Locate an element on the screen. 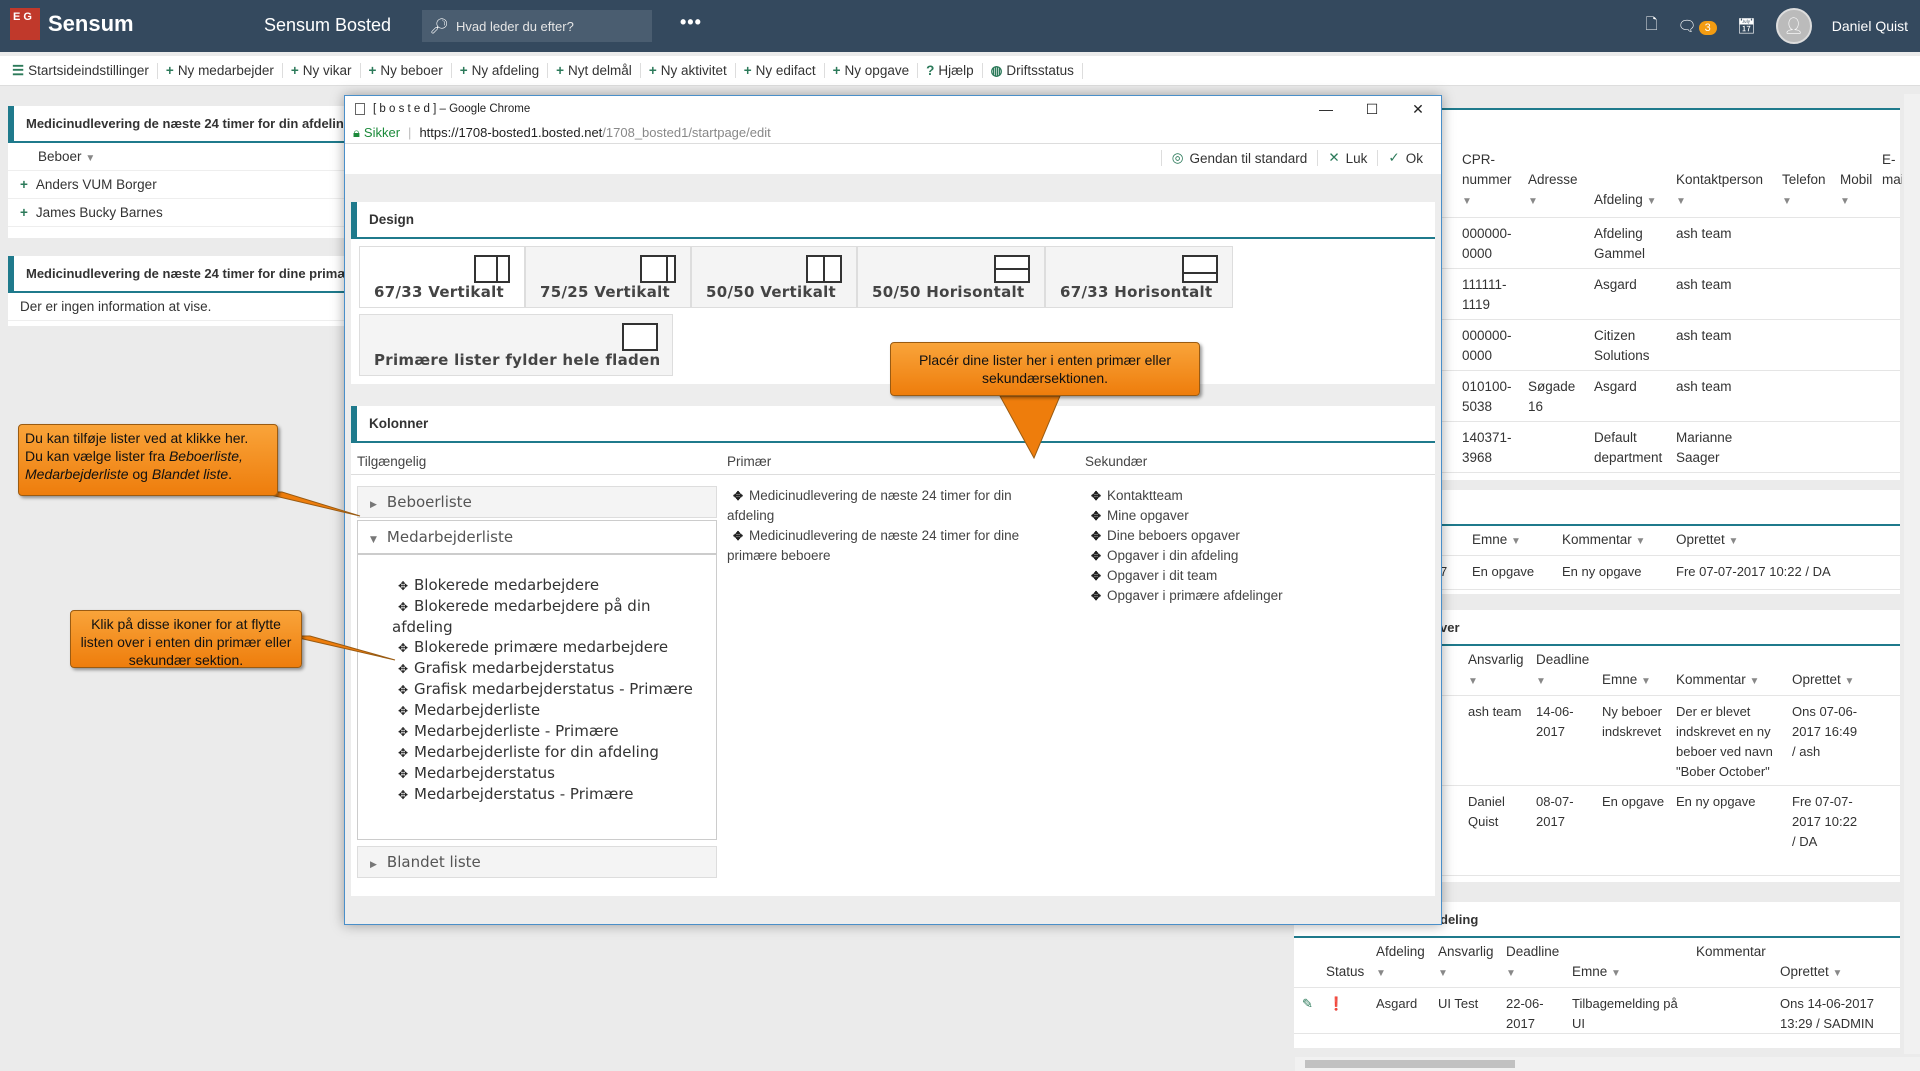 Image resolution: width=1920 pixels, height=1071 pixels. minimize-icon: — is located at coordinates (1326, 109).